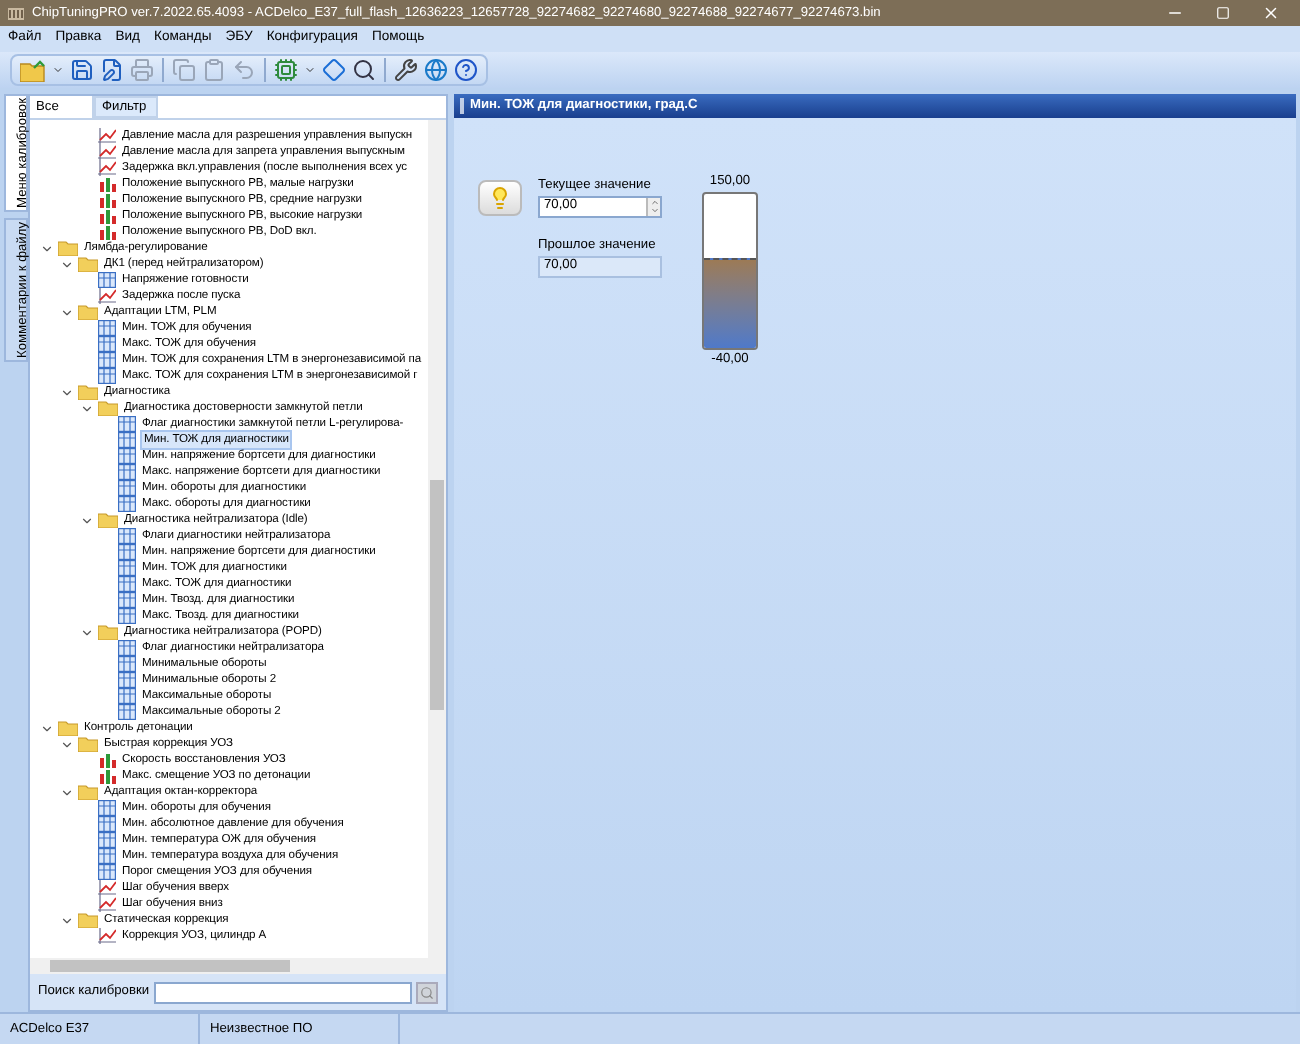 The image size is (1300, 1044). I want to click on chip-icon, so click(286, 70).